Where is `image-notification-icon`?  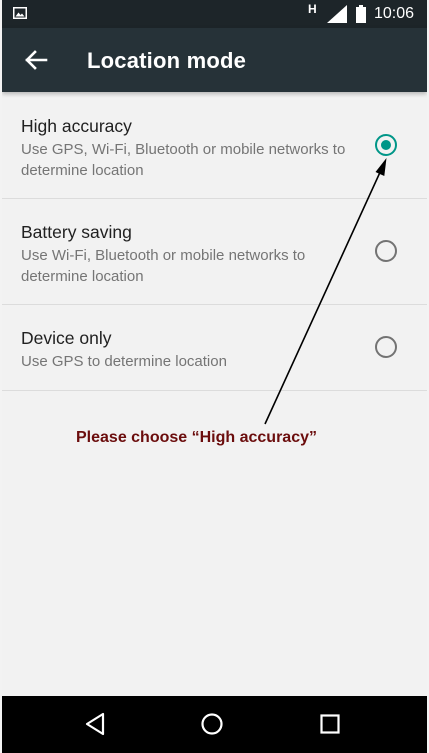 image-notification-icon is located at coordinates (20, 13).